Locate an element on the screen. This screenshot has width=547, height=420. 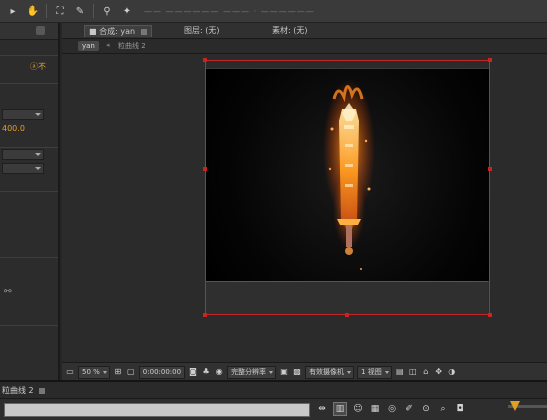
always-preview-icon: ▭ is located at coordinates (70, 372).